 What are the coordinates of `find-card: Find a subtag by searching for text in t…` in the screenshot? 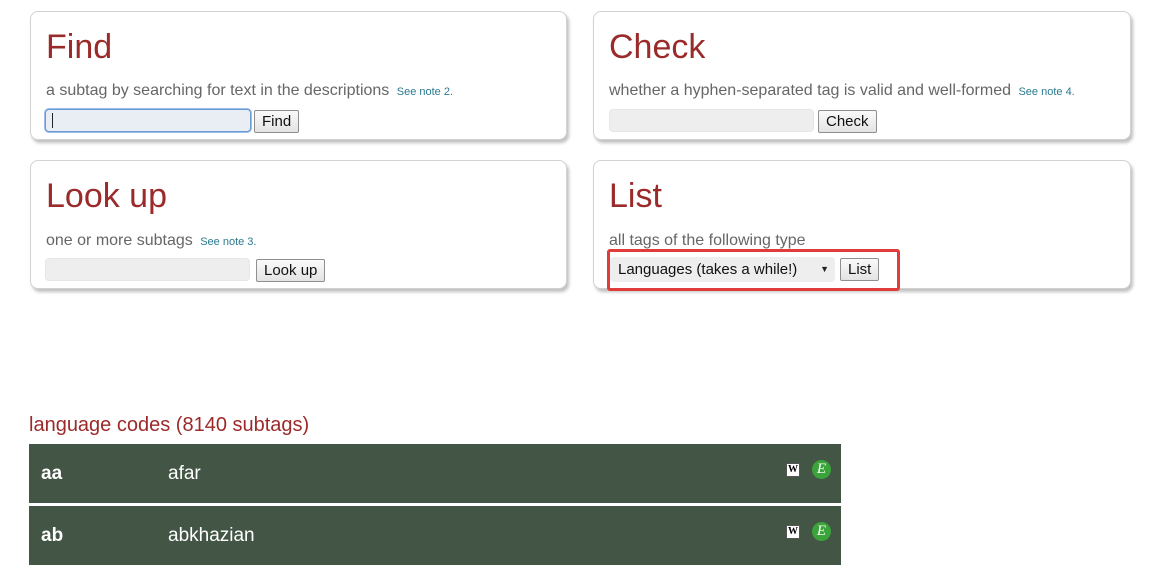 It's located at (298, 75).